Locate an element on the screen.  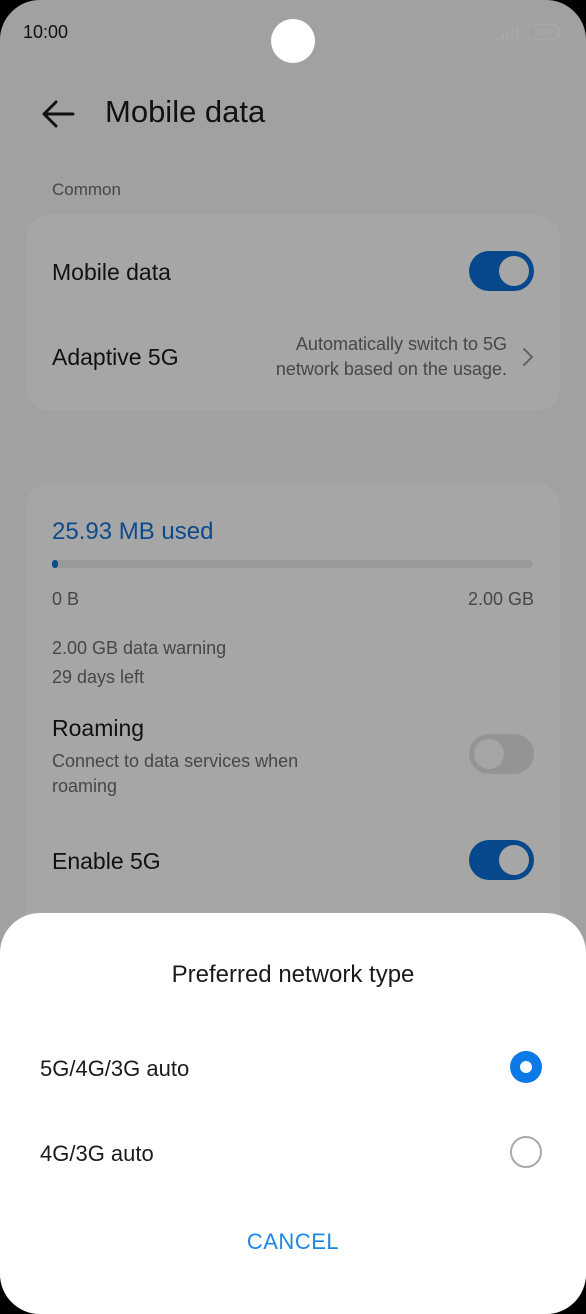
usage-min-label: 0 B is located at coordinates (66, 599).